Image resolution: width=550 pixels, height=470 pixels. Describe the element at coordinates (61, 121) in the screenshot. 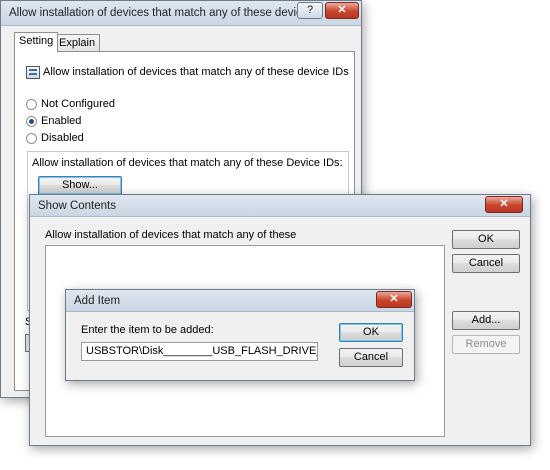

I see `radio-label: Enabled` at that location.